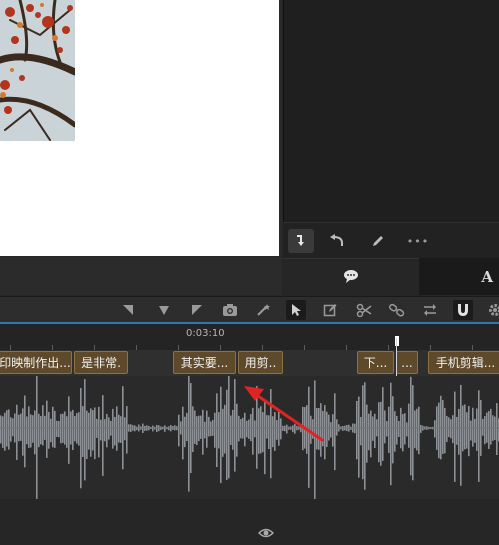 Image resolution: width=499 pixels, height=545 pixels. Describe the element at coordinates (330, 310) in the screenshot. I see `edit-icon` at that location.